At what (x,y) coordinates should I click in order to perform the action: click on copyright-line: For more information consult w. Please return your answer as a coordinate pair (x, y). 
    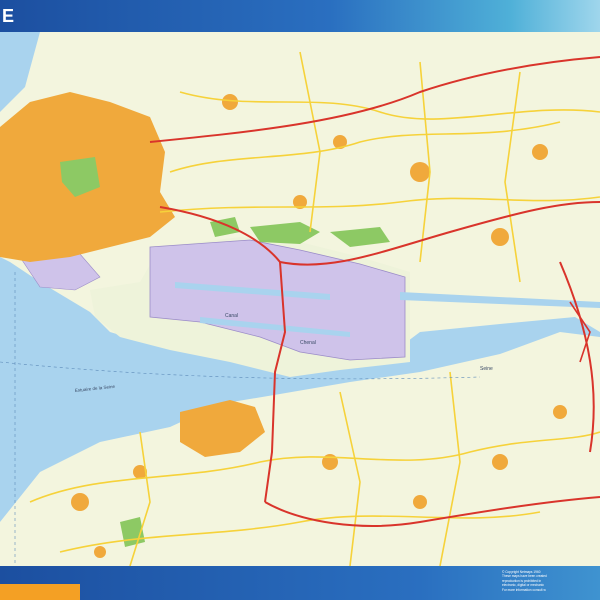
    Looking at the image, I should click on (524, 589).